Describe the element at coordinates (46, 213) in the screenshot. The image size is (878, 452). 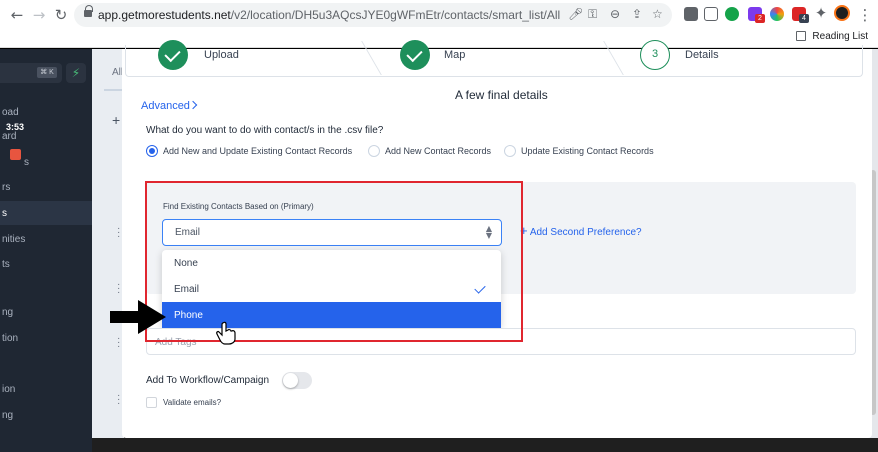
I see `sidebar-active-highlight` at that location.